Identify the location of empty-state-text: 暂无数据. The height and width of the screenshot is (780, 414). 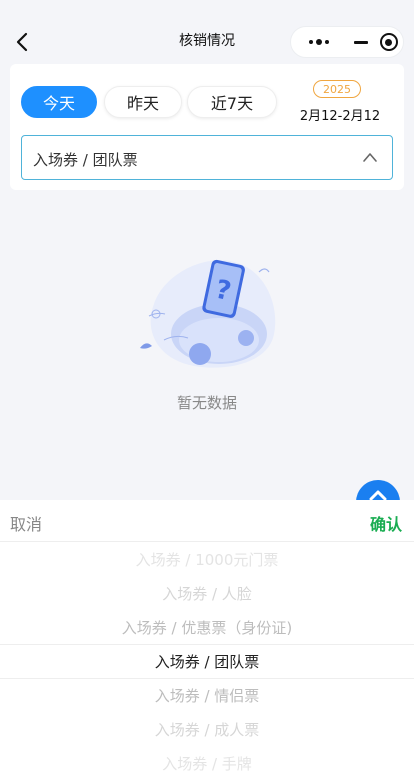
(206, 403).